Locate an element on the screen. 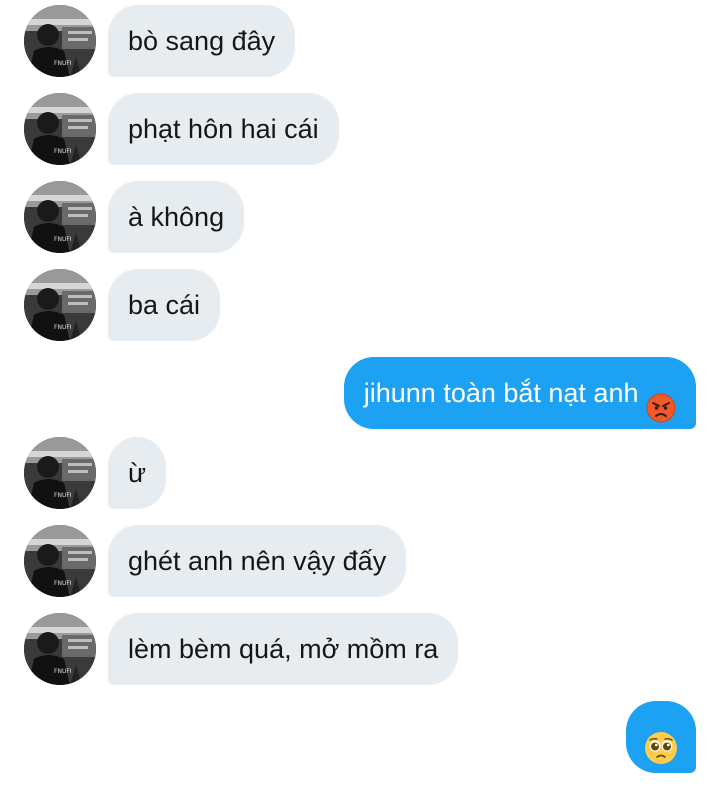 The image size is (720, 792). message-text: lèm bèm quá, mở mồm ra is located at coordinates (283, 649).